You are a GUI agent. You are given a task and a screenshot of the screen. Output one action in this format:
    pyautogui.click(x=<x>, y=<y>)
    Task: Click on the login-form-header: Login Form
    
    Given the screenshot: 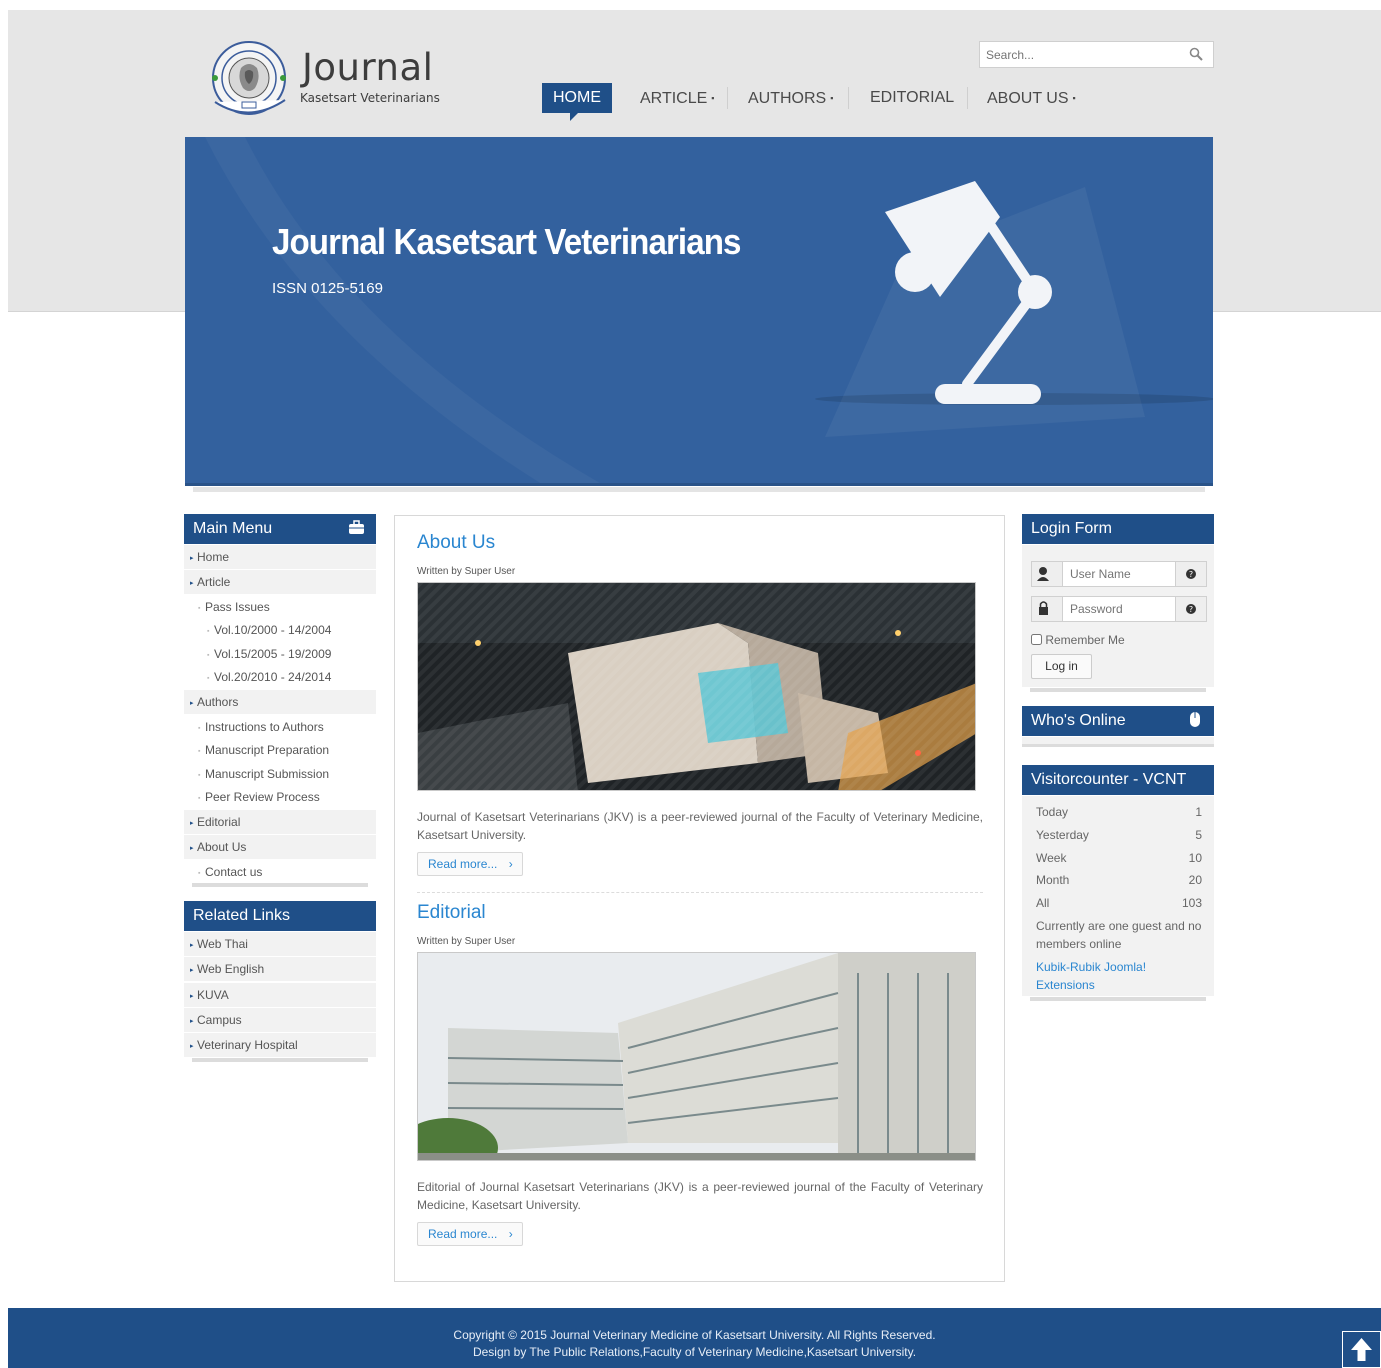 What is the action you would take?
    pyautogui.click(x=1118, y=529)
    